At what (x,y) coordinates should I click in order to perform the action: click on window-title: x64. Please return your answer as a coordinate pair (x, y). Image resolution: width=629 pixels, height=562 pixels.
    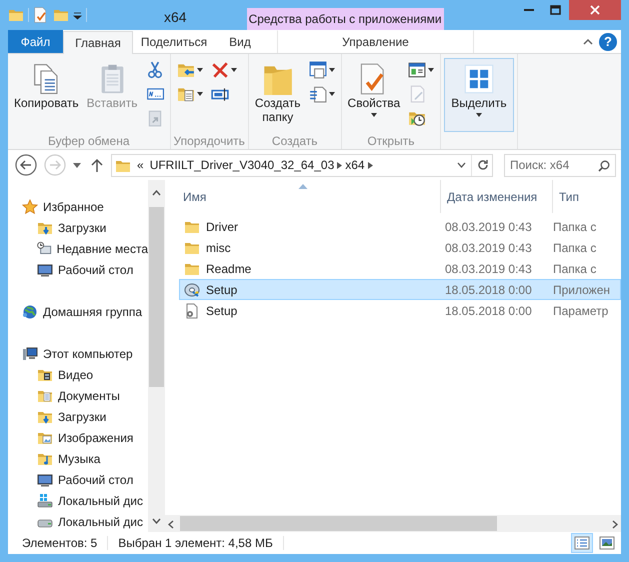
    Looking at the image, I should click on (175, 17).